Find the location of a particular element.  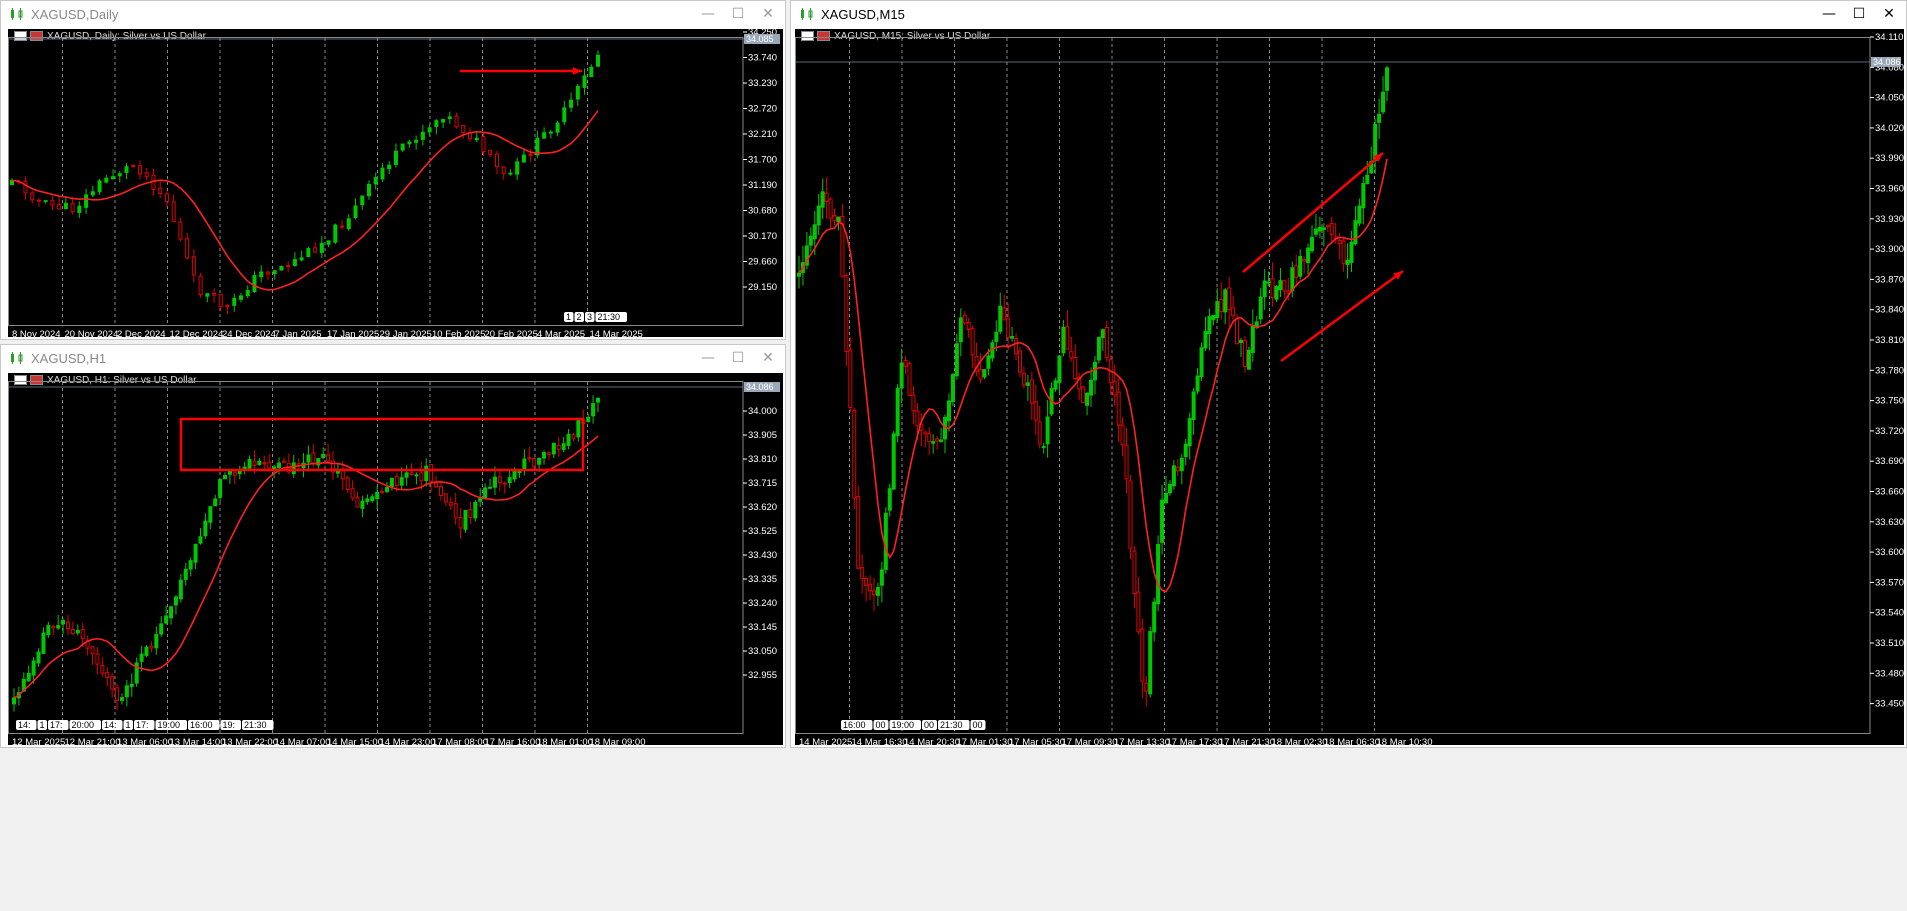

price-axis-label: 33.810 is located at coordinates (1889, 340).